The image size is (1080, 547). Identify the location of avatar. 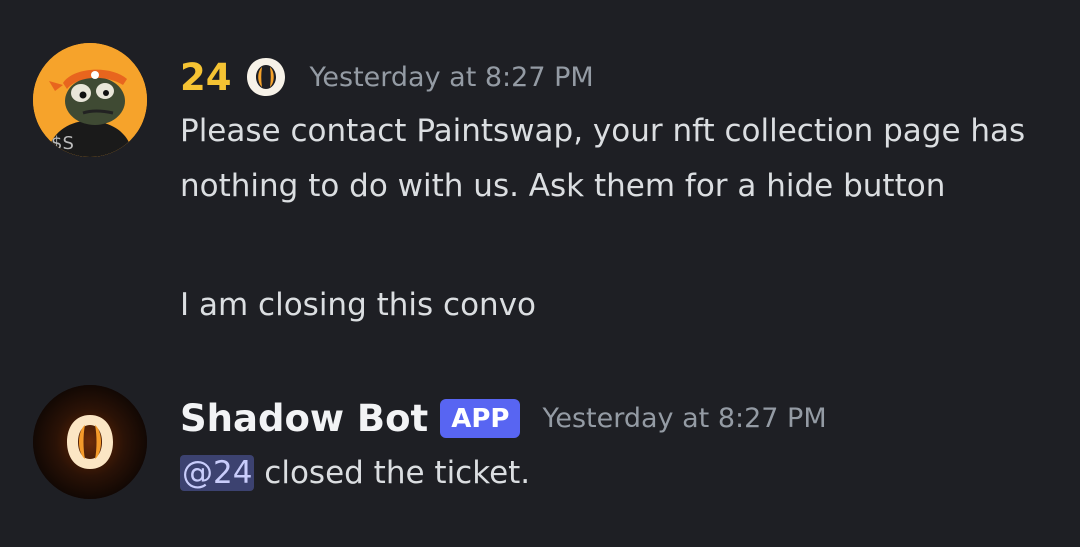
(90, 442).